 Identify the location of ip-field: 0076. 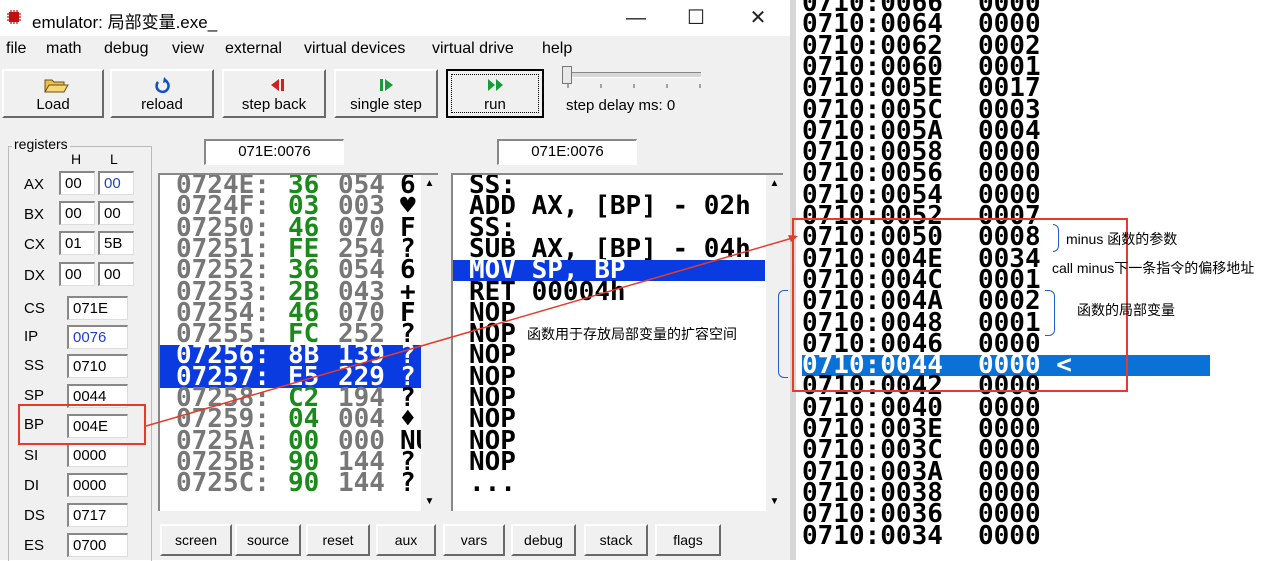
(97, 337).